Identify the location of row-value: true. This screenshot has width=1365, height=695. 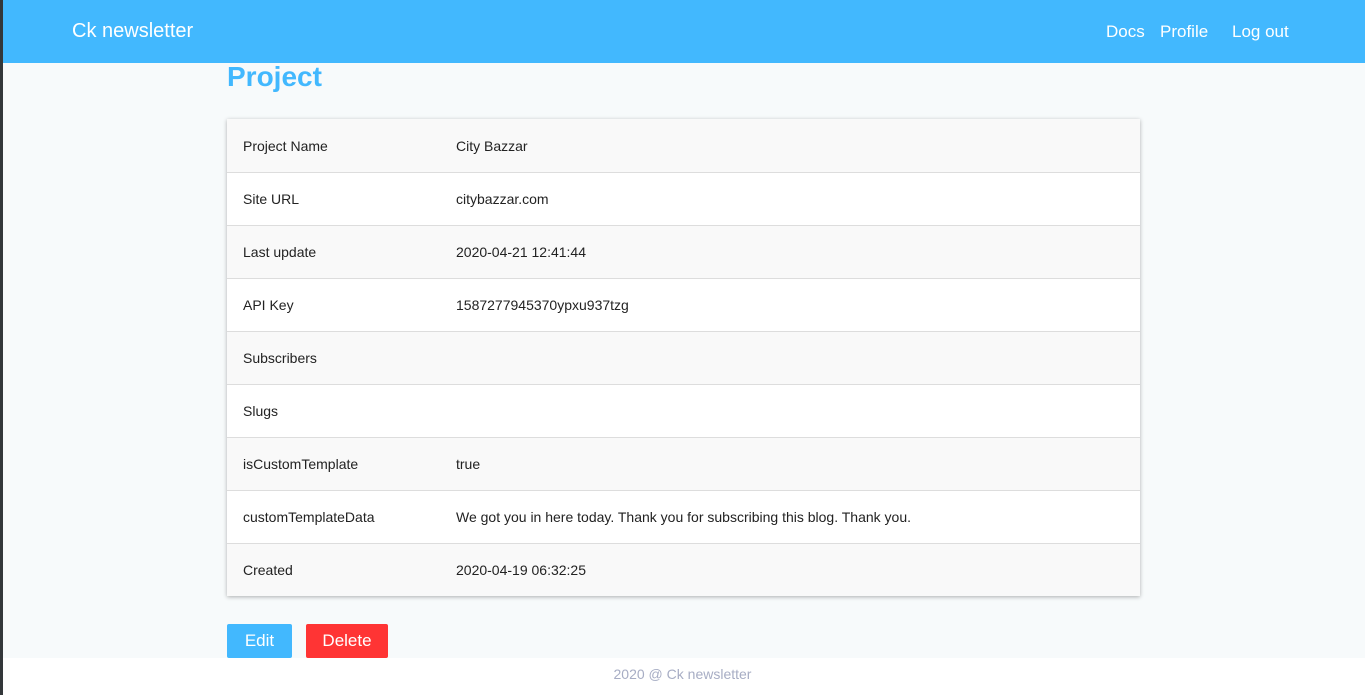
(468, 464).